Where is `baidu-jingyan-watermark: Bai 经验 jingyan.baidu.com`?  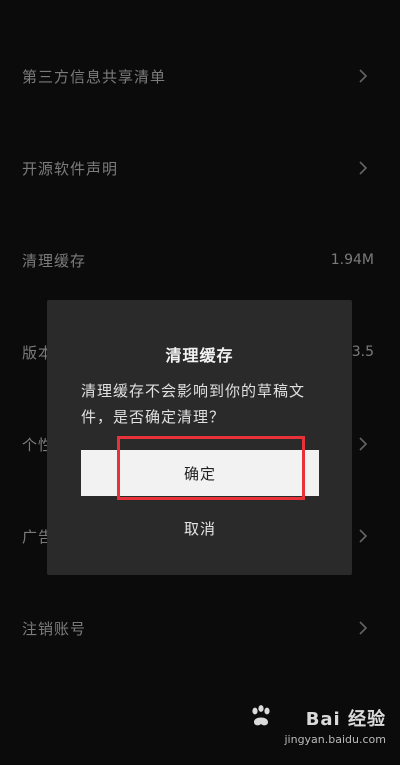
baidu-jingyan-watermark: Bai 经验 jingyan.baidu.com is located at coordinates (306, 728).